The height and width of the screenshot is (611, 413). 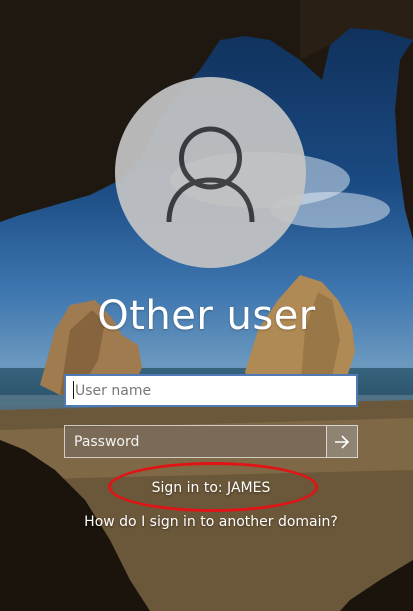 What do you see at coordinates (211, 390) in the screenshot?
I see `username-input` at bounding box center [211, 390].